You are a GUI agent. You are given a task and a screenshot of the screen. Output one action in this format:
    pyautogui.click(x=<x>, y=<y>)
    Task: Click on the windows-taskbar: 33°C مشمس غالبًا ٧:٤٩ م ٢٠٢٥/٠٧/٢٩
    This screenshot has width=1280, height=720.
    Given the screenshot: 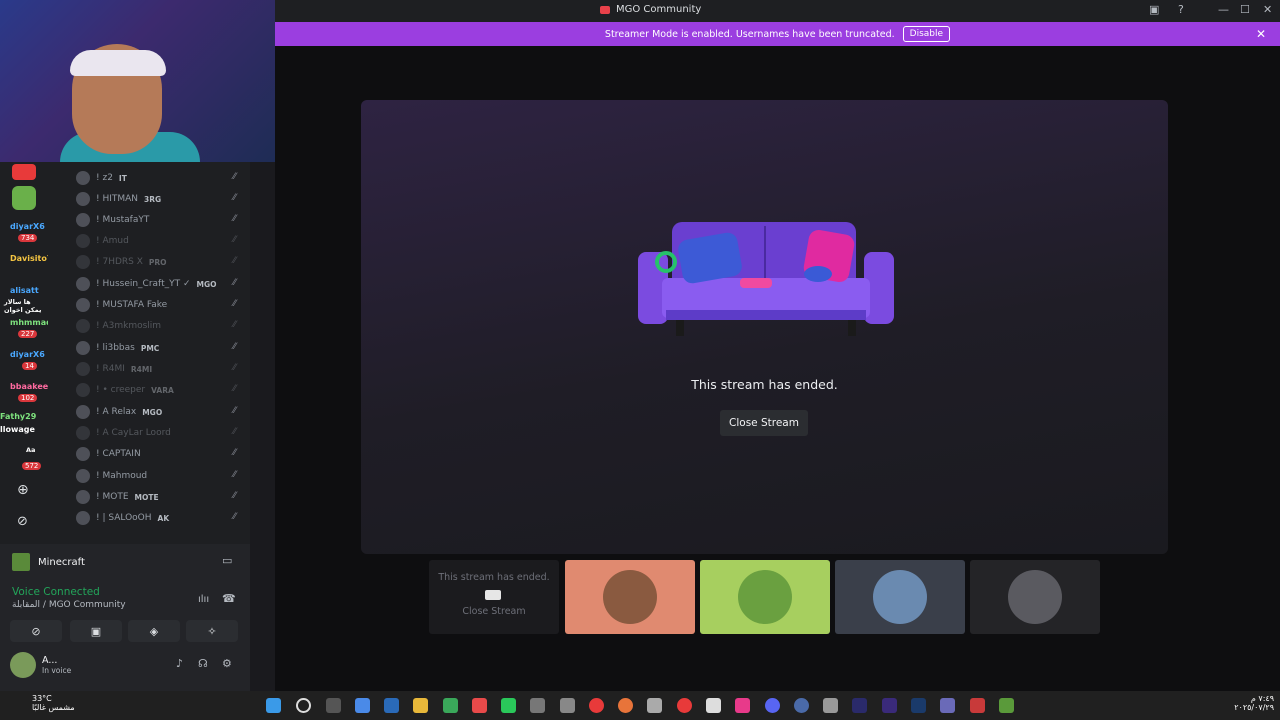 What is the action you would take?
    pyautogui.click(x=640, y=705)
    